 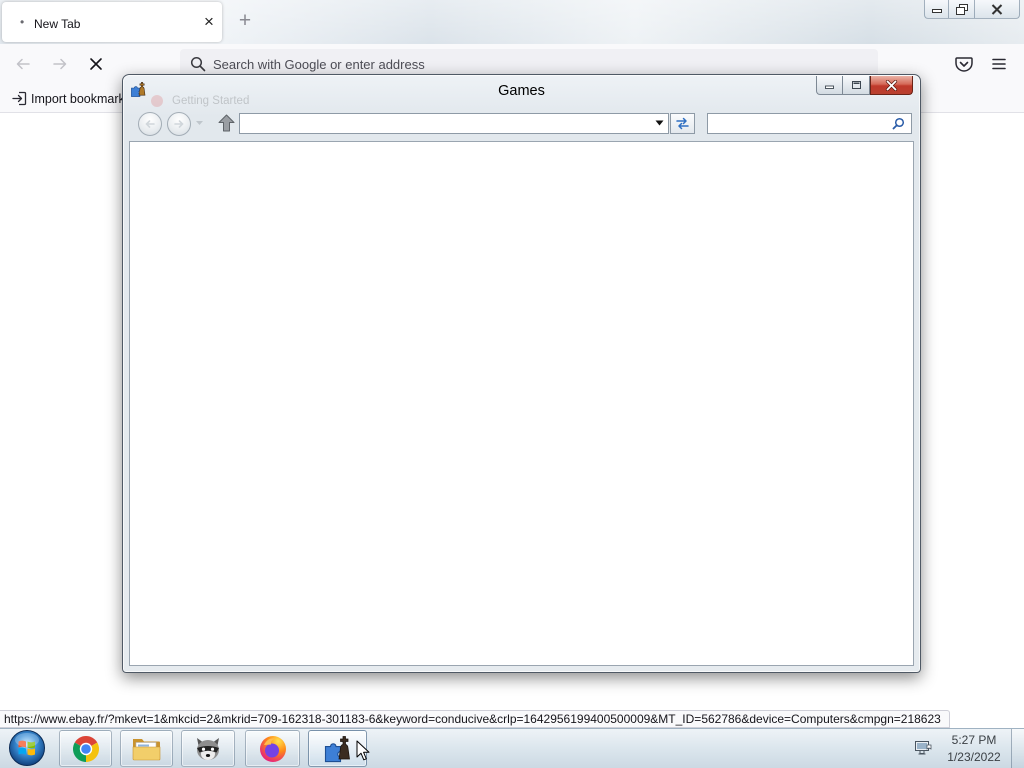 What do you see at coordinates (999, 64) in the screenshot?
I see `hamburger-menu-icon` at bounding box center [999, 64].